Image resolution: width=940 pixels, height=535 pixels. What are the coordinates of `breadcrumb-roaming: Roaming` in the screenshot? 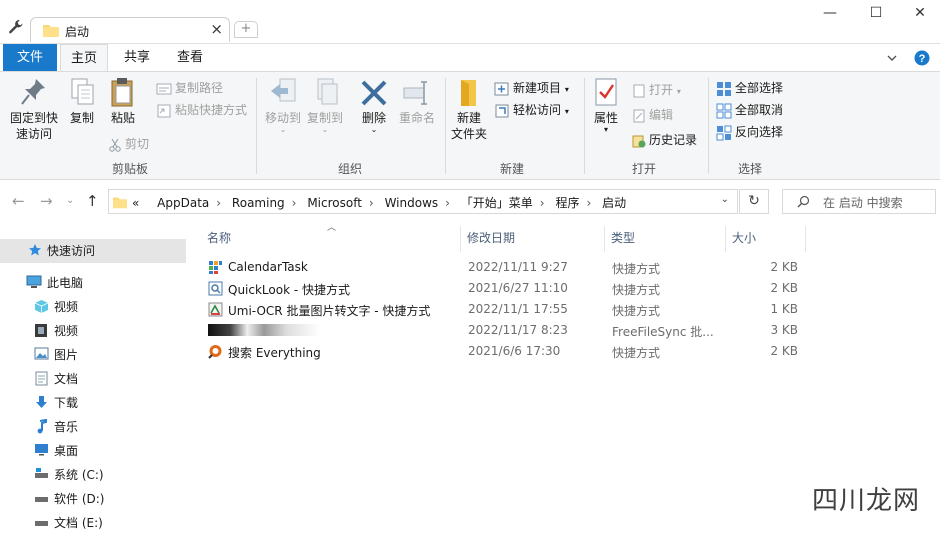 It's located at (258, 203).